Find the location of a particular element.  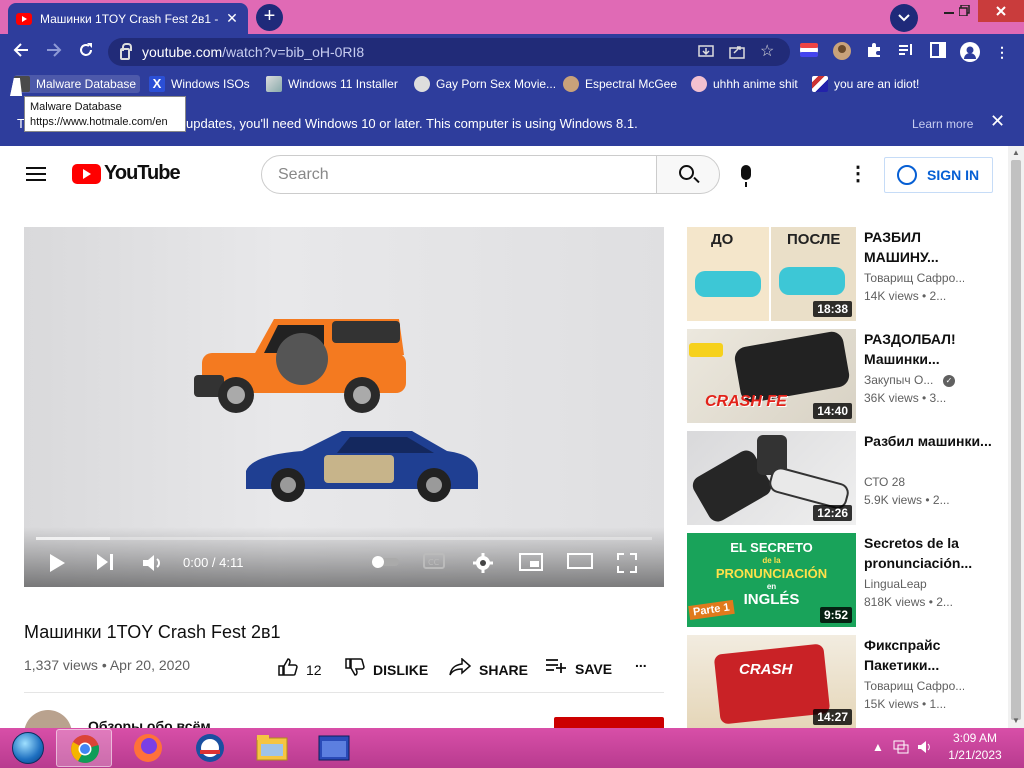

volume-icon is located at coordinates (153, 565).